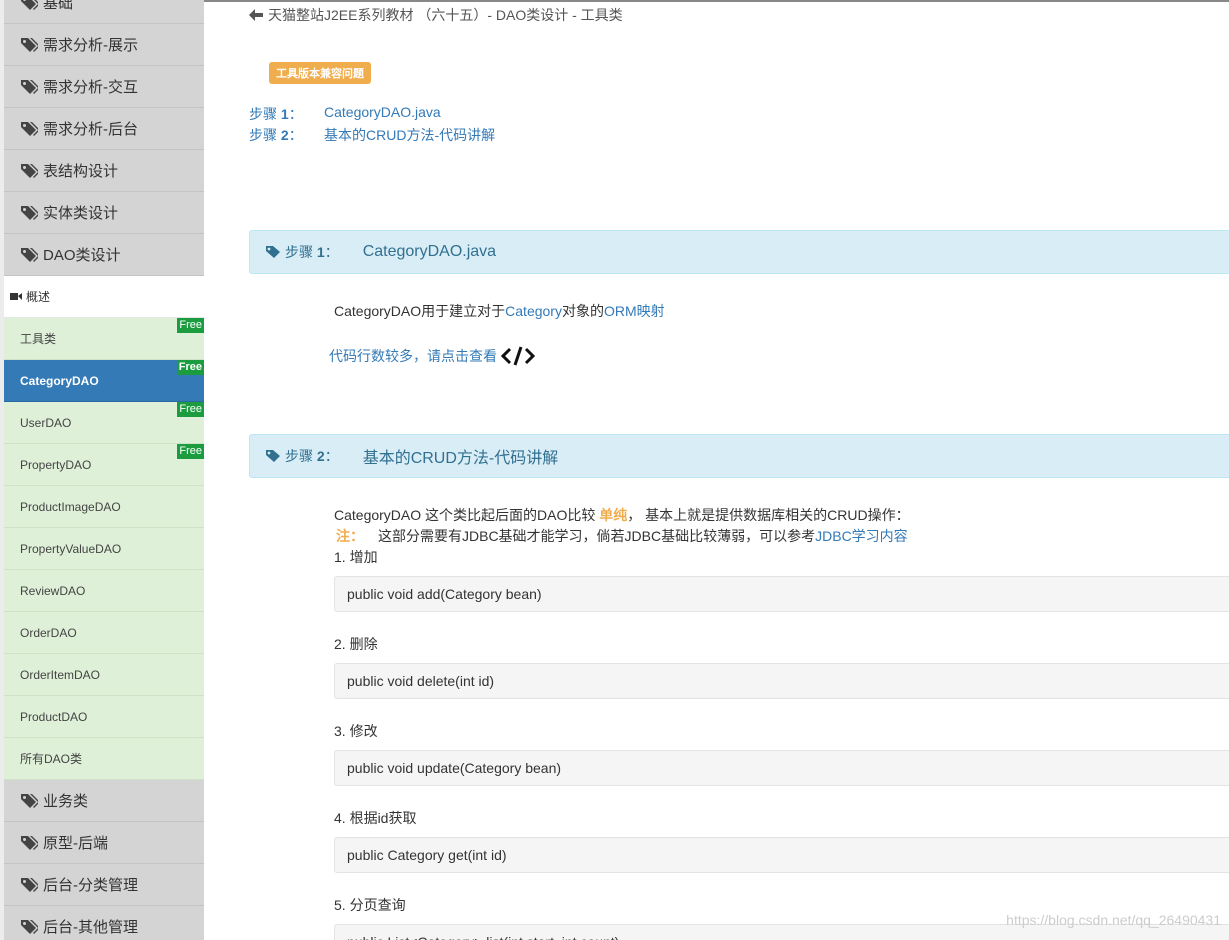  I want to click on sidebar-item-label: PropertyDAO, so click(56, 464).